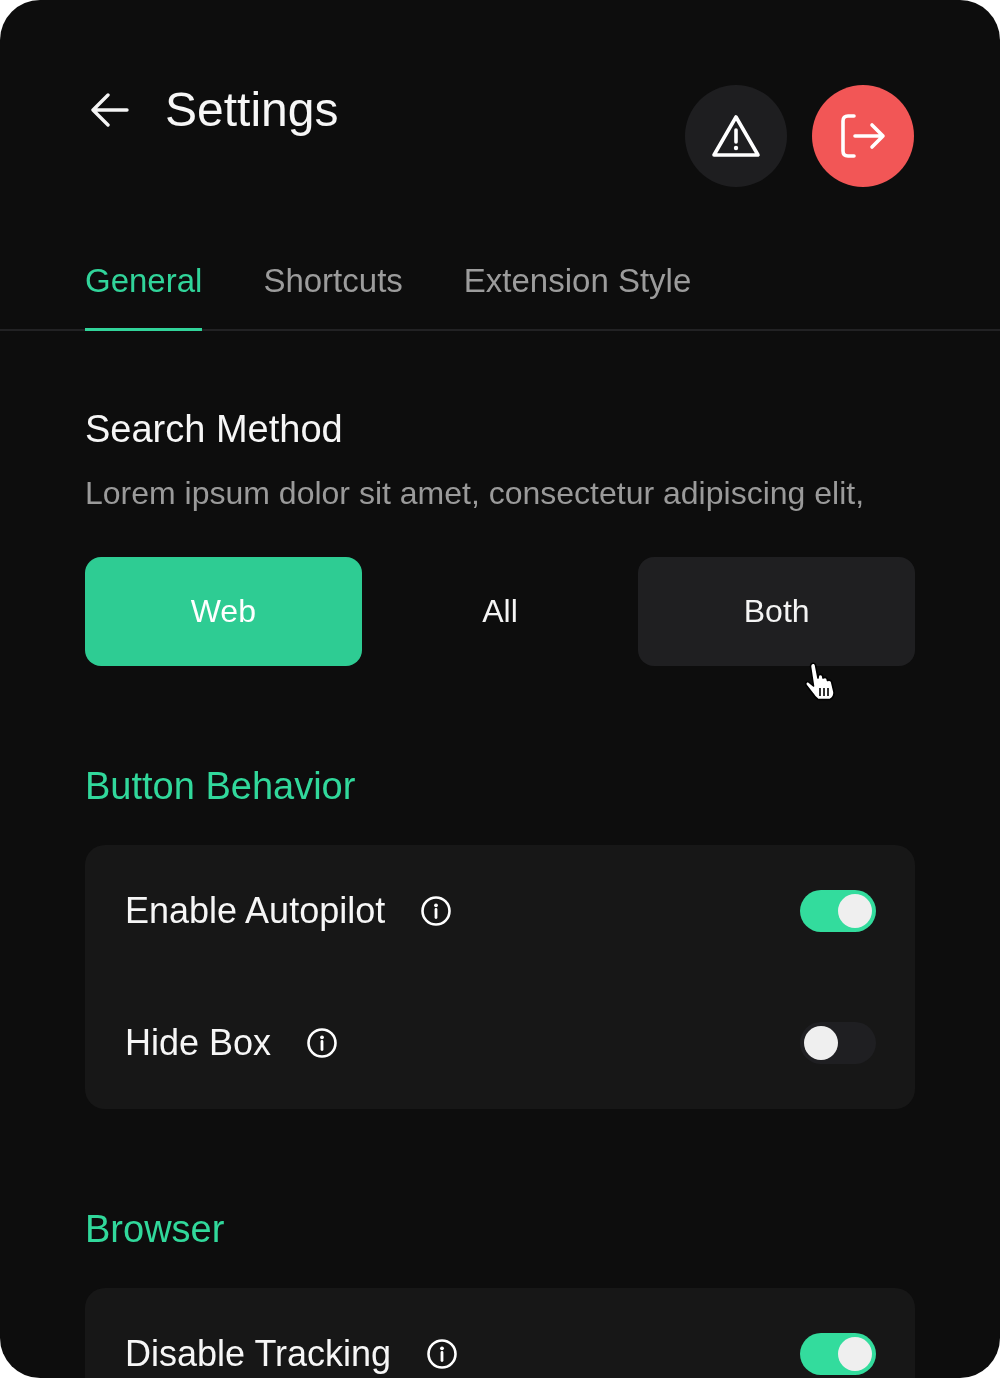  What do you see at coordinates (110, 110) in the screenshot?
I see `back-arrow-icon` at bounding box center [110, 110].